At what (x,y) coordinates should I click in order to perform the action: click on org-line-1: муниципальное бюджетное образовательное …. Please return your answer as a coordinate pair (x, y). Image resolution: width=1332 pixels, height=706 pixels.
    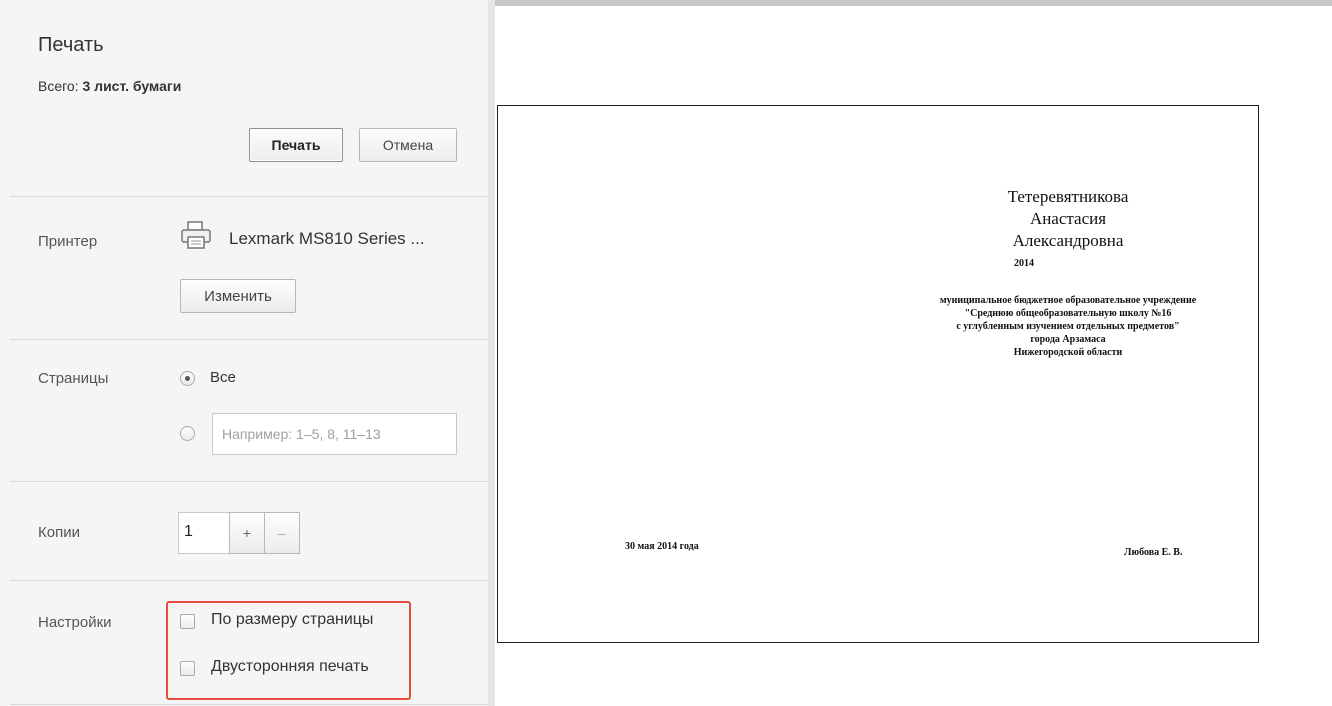
    Looking at the image, I should click on (1068, 300).